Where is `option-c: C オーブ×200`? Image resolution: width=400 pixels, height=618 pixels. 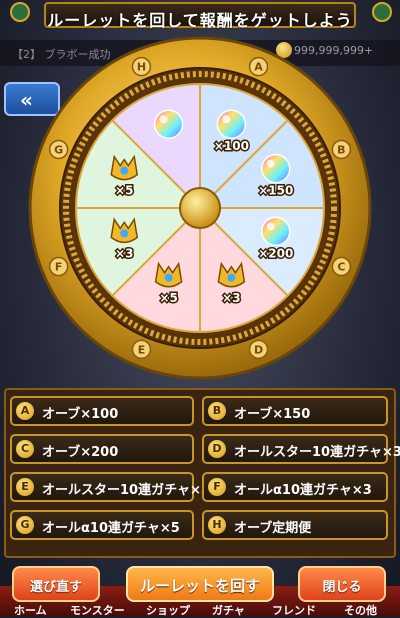 option-c: C オーブ×200 is located at coordinates (102, 449).